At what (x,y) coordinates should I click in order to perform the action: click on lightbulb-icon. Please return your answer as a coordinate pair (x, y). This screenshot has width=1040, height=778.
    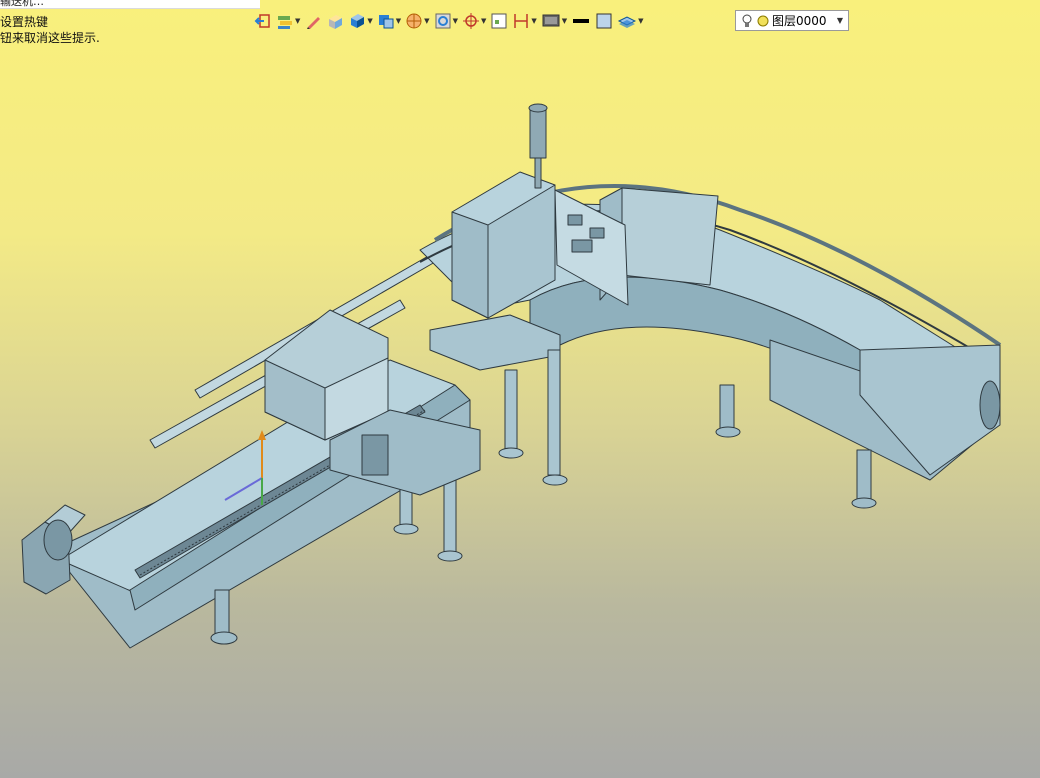
    Looking at the image, I should click on (747, 20).